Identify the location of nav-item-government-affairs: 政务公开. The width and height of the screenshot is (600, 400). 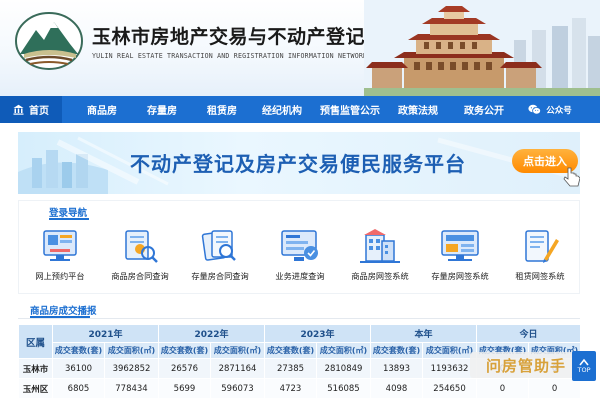
(484, 109).